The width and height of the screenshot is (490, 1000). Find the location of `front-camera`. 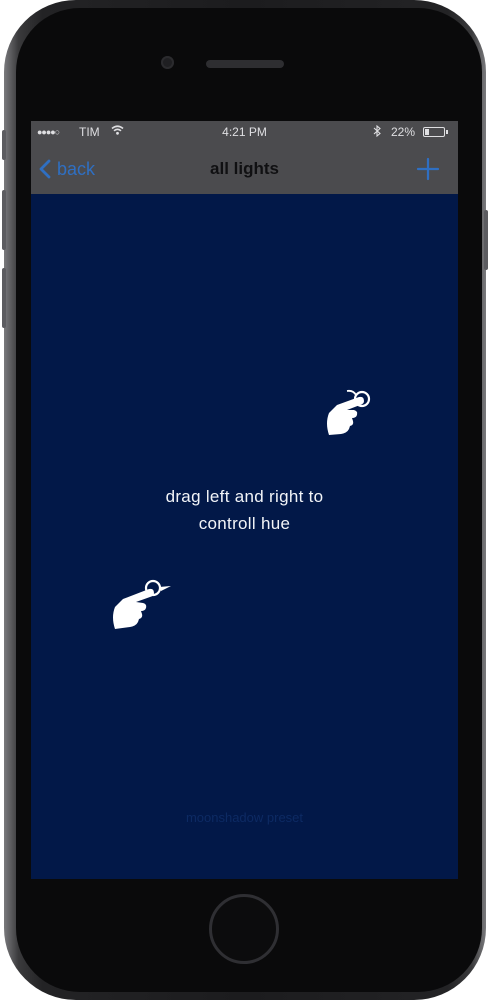

front-camera is located at coordinates (167, 62).